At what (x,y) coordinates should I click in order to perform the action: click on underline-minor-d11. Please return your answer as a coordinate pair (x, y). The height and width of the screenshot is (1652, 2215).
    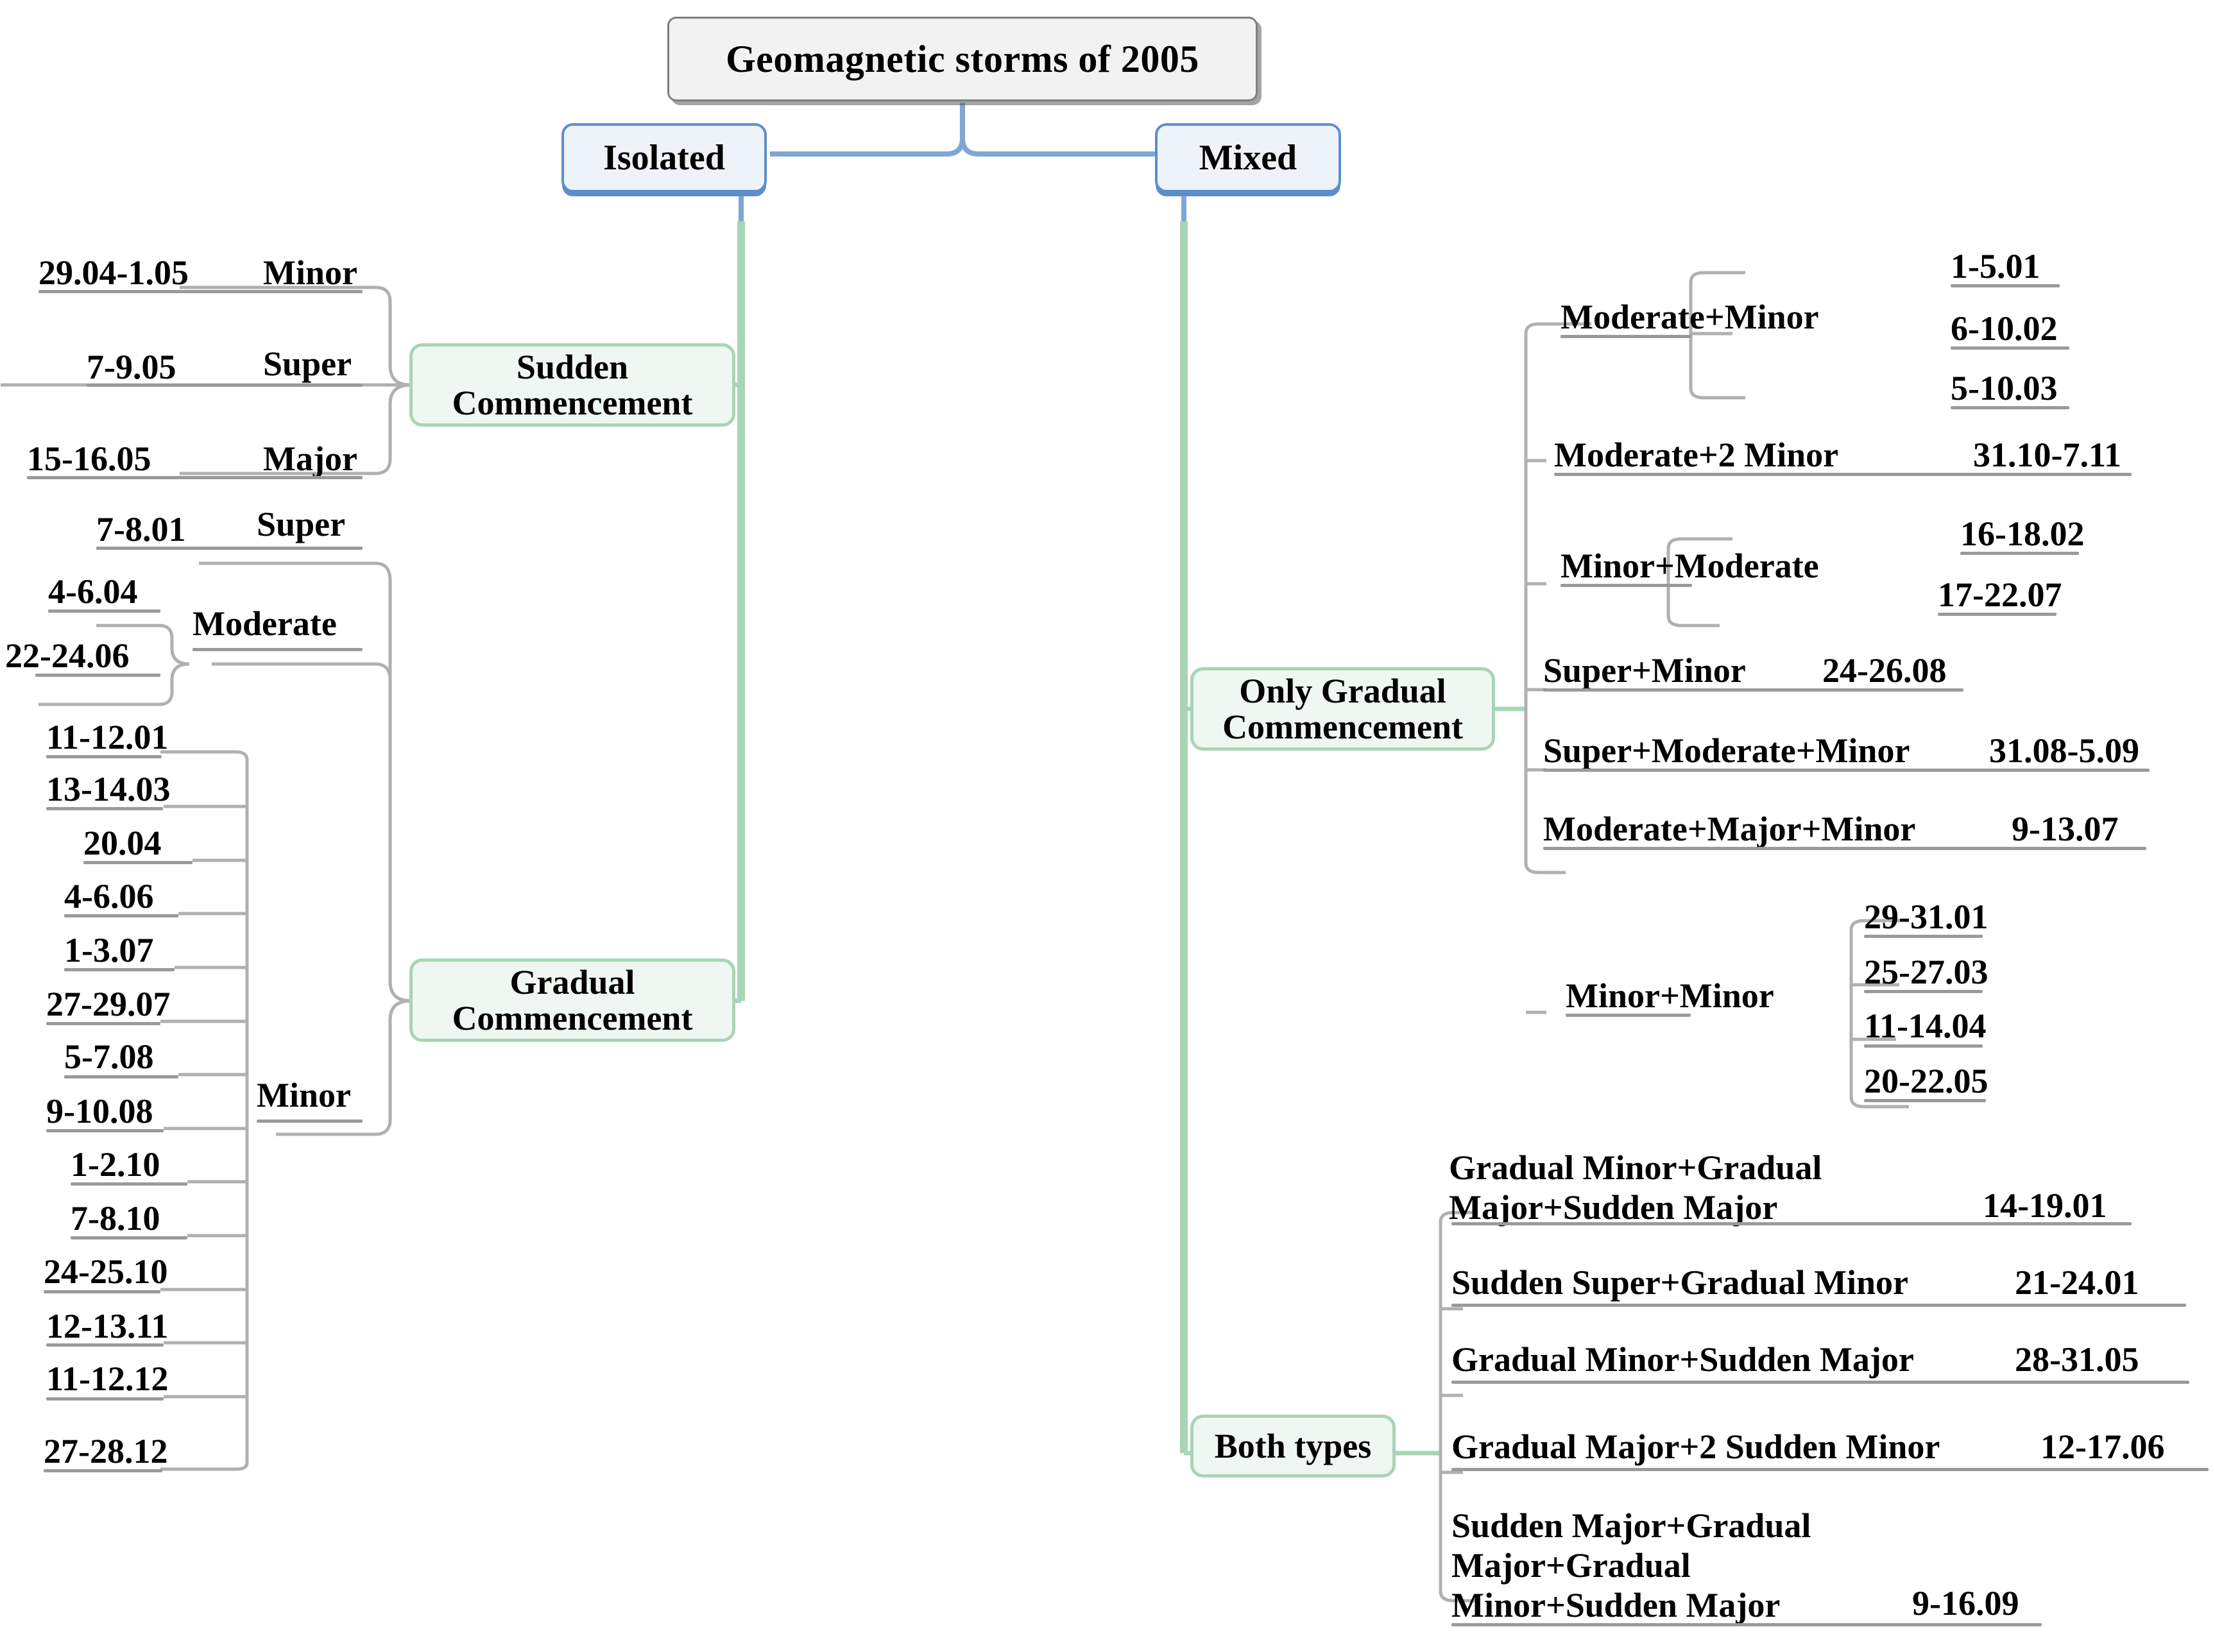
    Looking at the image, I should click on (105, 1345).